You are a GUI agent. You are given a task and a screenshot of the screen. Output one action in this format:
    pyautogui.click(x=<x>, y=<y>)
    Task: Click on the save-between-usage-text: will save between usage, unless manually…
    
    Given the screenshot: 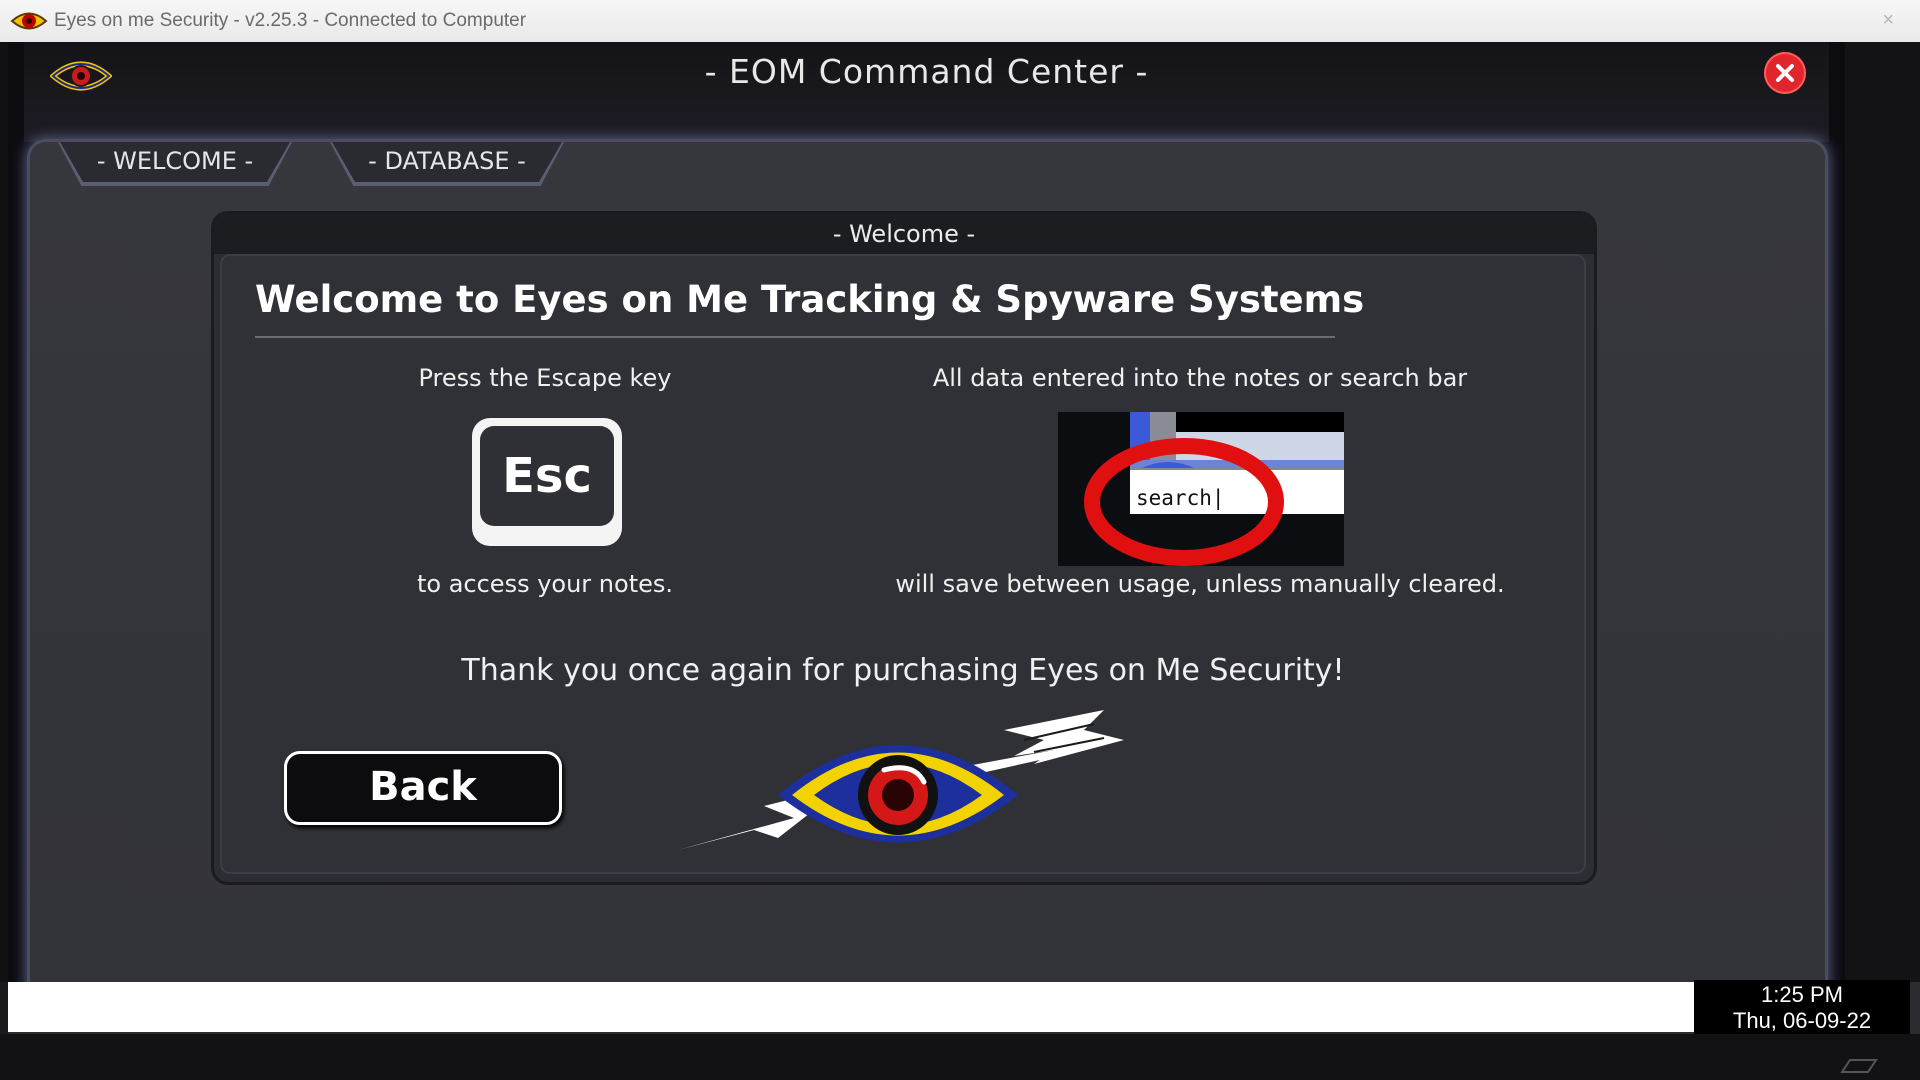 What is the action you would take?
    pyautogui.click(x=1200, y=584)
    